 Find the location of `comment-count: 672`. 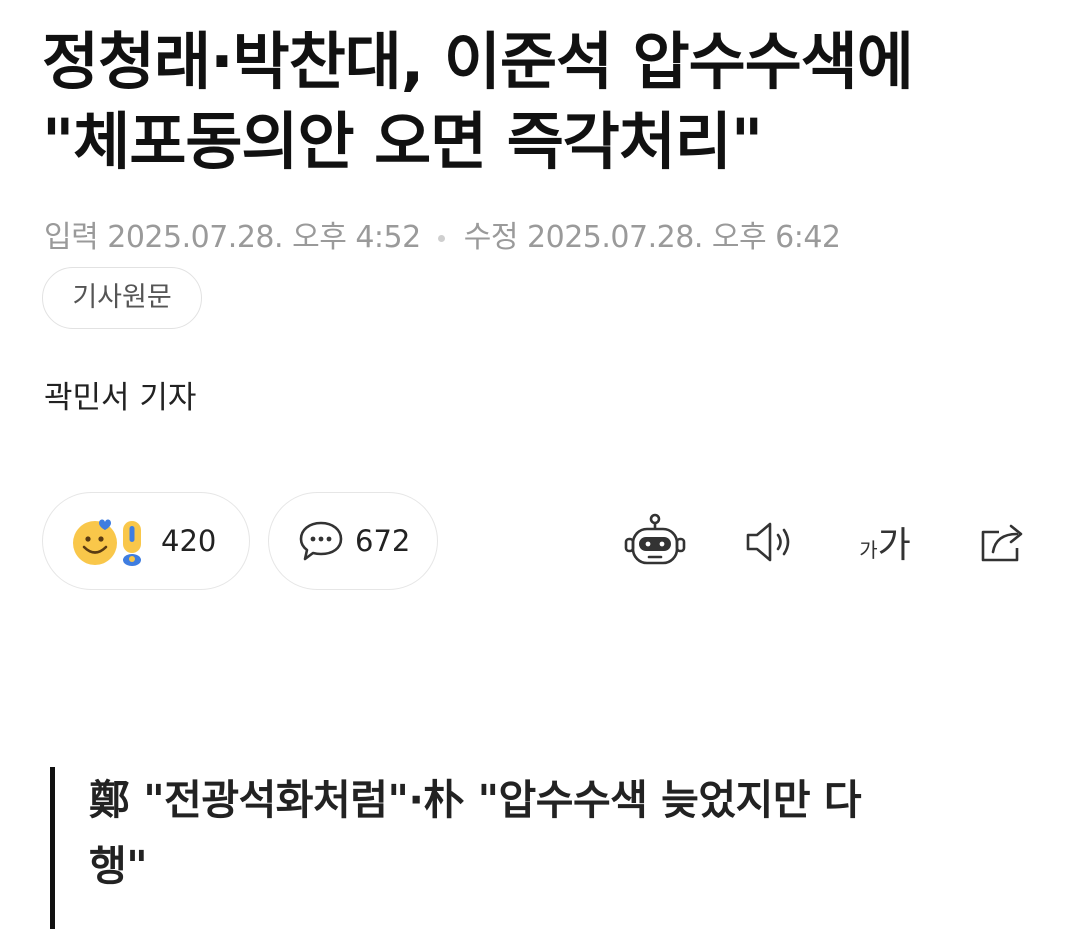

comment-count: 672 is located at coordinates (383, 541).